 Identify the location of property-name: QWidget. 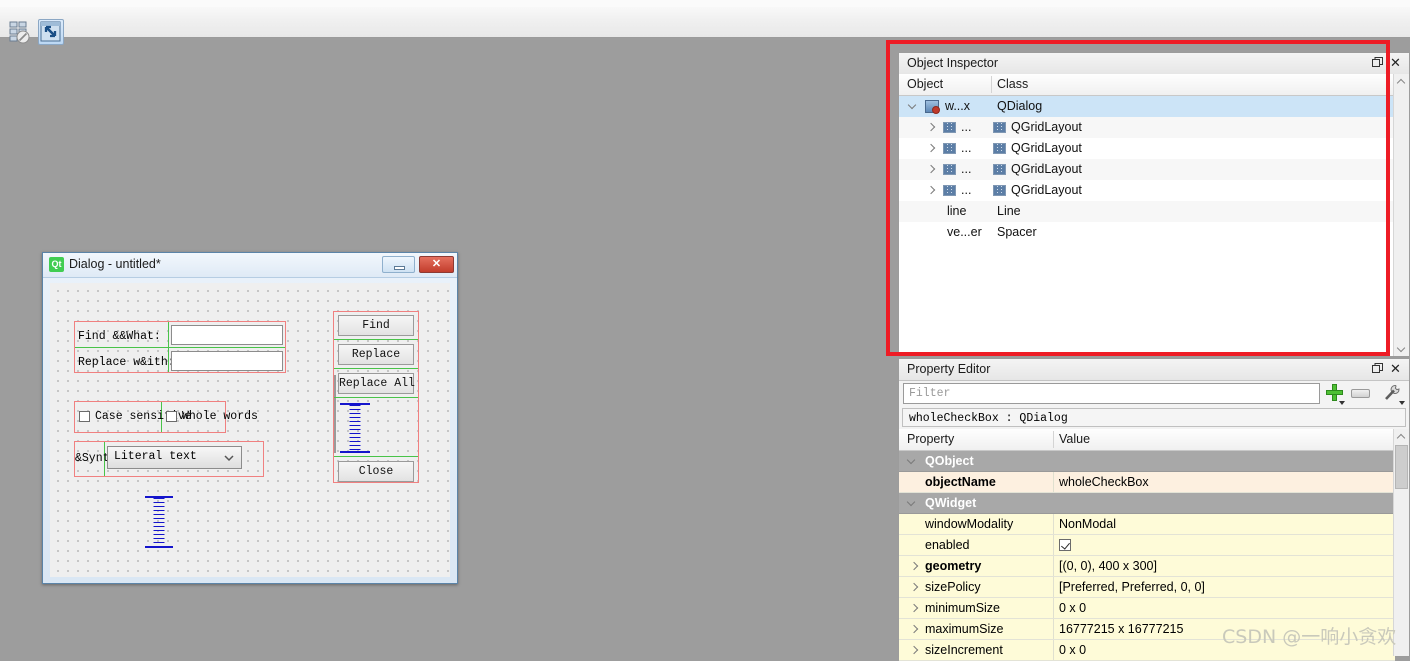
(951, 503).